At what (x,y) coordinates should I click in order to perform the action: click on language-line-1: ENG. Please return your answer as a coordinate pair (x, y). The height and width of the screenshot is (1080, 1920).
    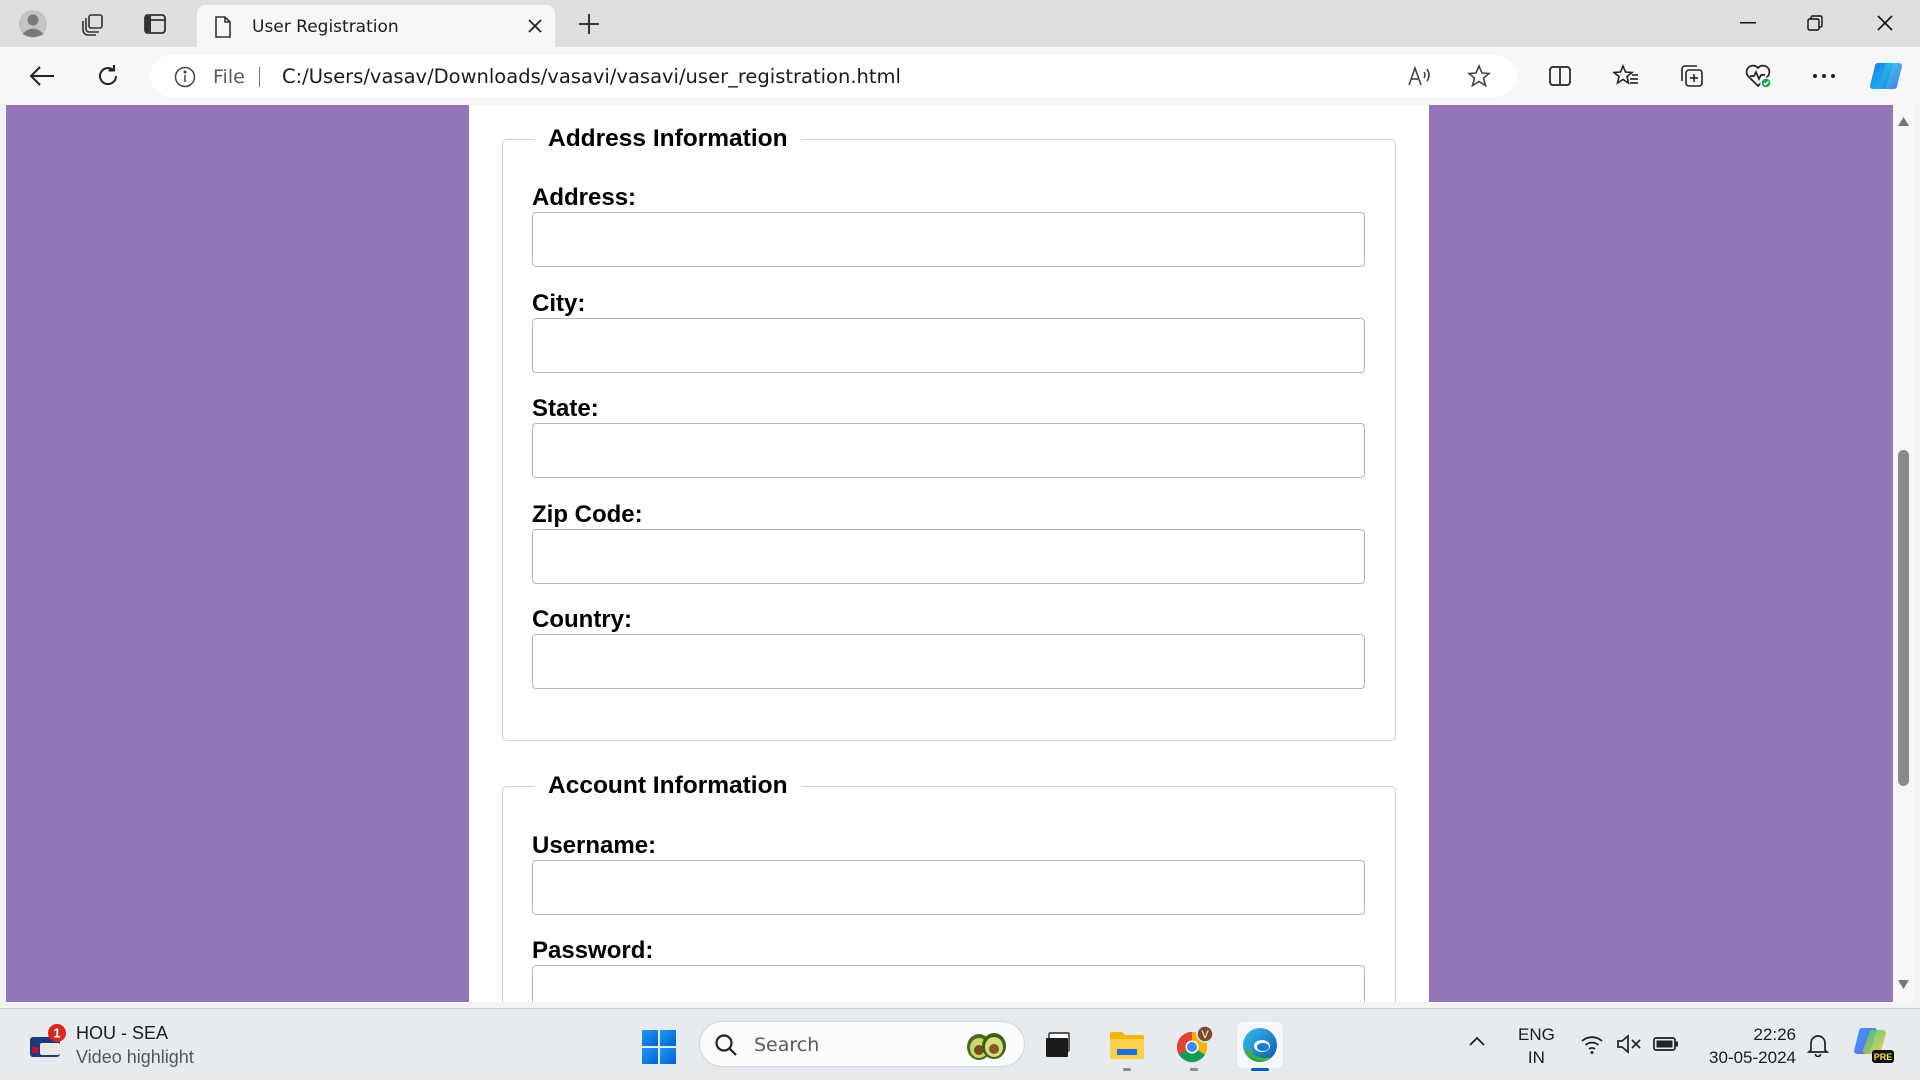
    Looking at the image, I should click on (1536, 1034).